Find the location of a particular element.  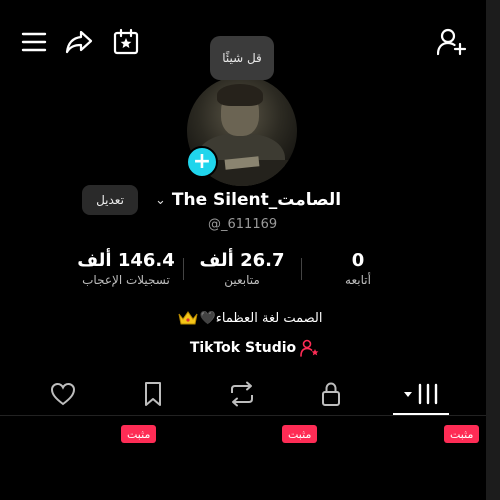

tiktok-studio-label: TikTok Studio is located at coordinates (243, 348).